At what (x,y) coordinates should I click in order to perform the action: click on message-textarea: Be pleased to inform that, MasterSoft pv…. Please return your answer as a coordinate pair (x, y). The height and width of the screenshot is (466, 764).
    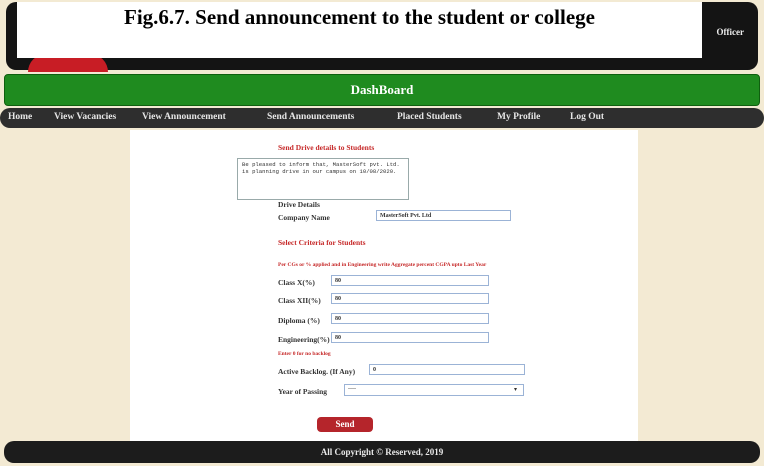
    Looking at the image, I should click on (323, 179).